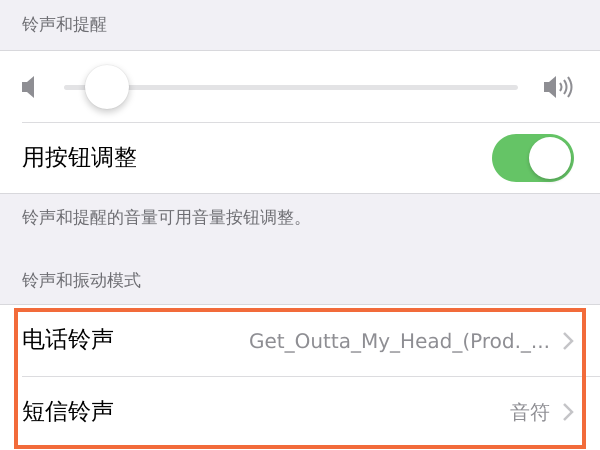 The width and height of the screenshot is (600, 450). What do you see at coordinates (166, 218) in the screenshot?
I see `footer-note: 铃声和提醒的音量可用音量按钮调整。` at bounding box center [166, 218].